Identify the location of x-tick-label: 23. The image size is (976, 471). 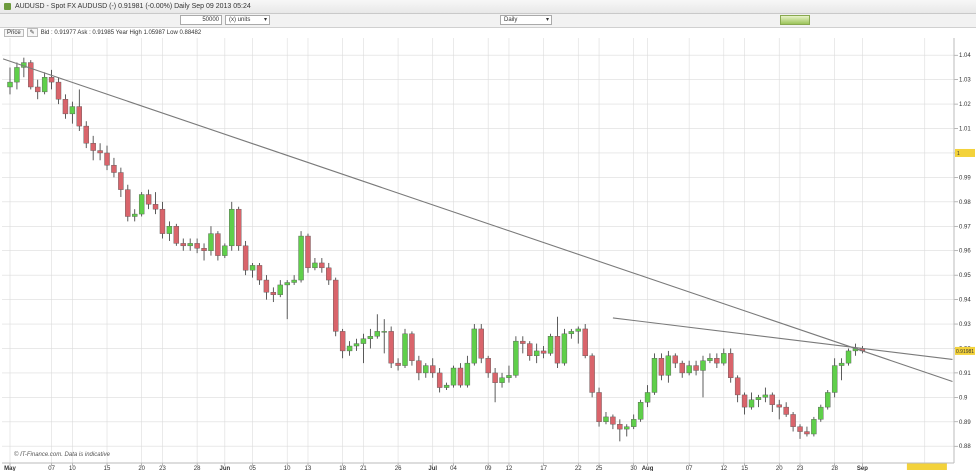
(162, 468).